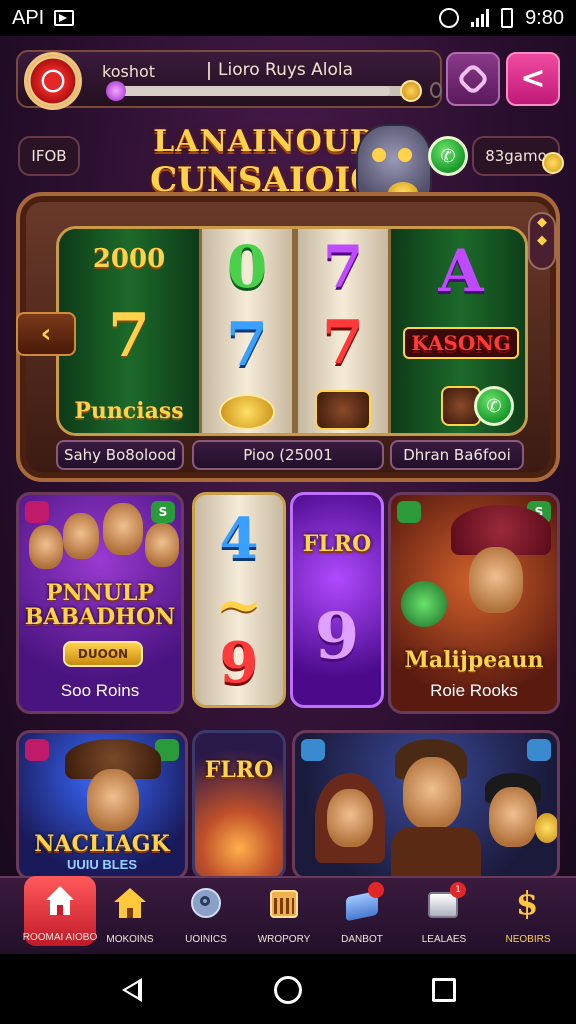 The image size is (576, 1024). I want to click on slot-label-center: Pioo (25001, so click(288, 455).